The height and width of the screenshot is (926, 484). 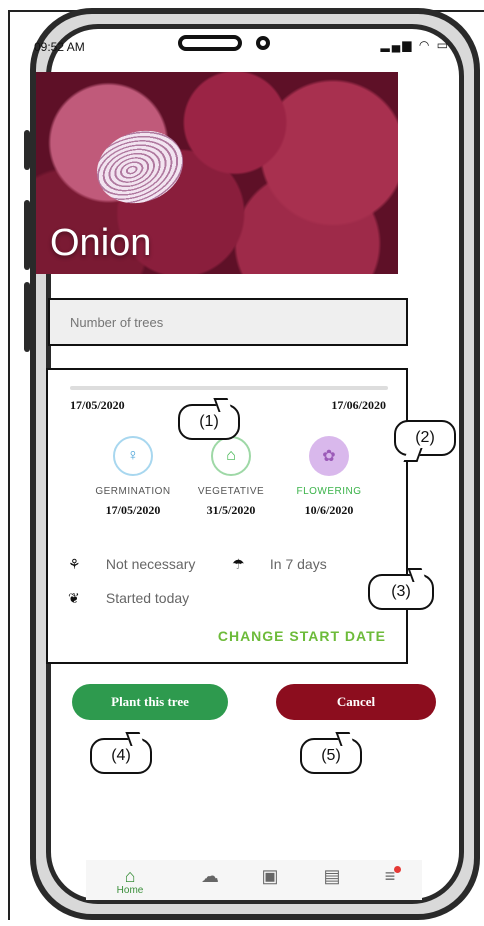 I want to click on nav-menu: ≡, so click(x=390, y=876).